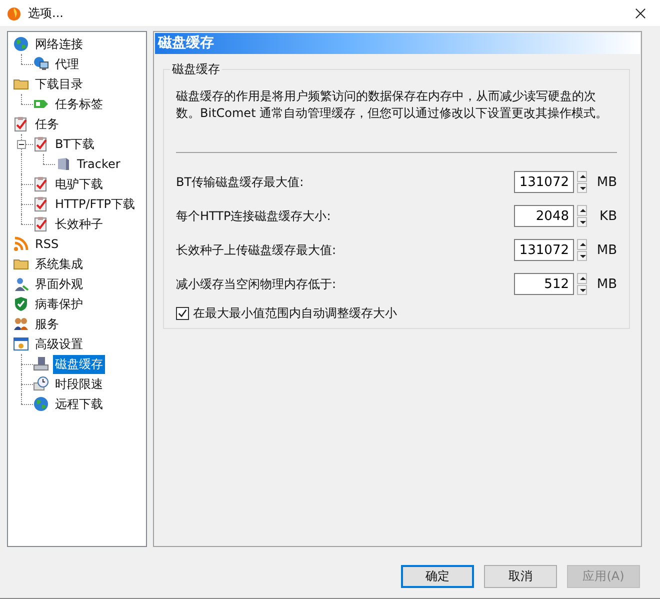  I want to click on tree-item: 任务, so click(47, 124).